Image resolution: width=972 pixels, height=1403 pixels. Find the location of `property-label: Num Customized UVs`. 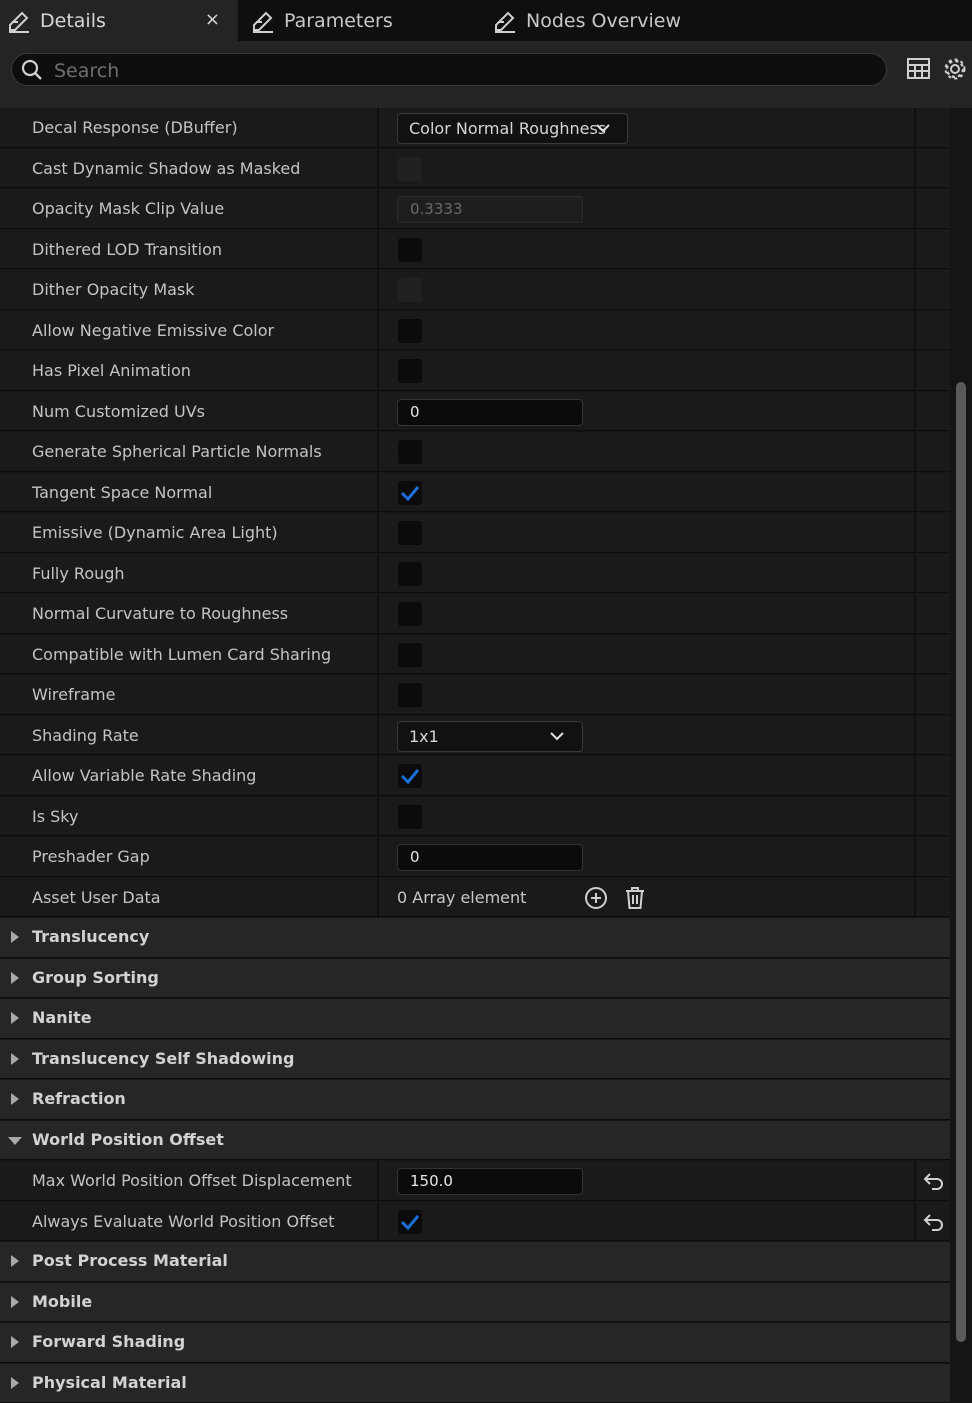

property-label: Num Customized UVs is located at coordinates (118, 411).